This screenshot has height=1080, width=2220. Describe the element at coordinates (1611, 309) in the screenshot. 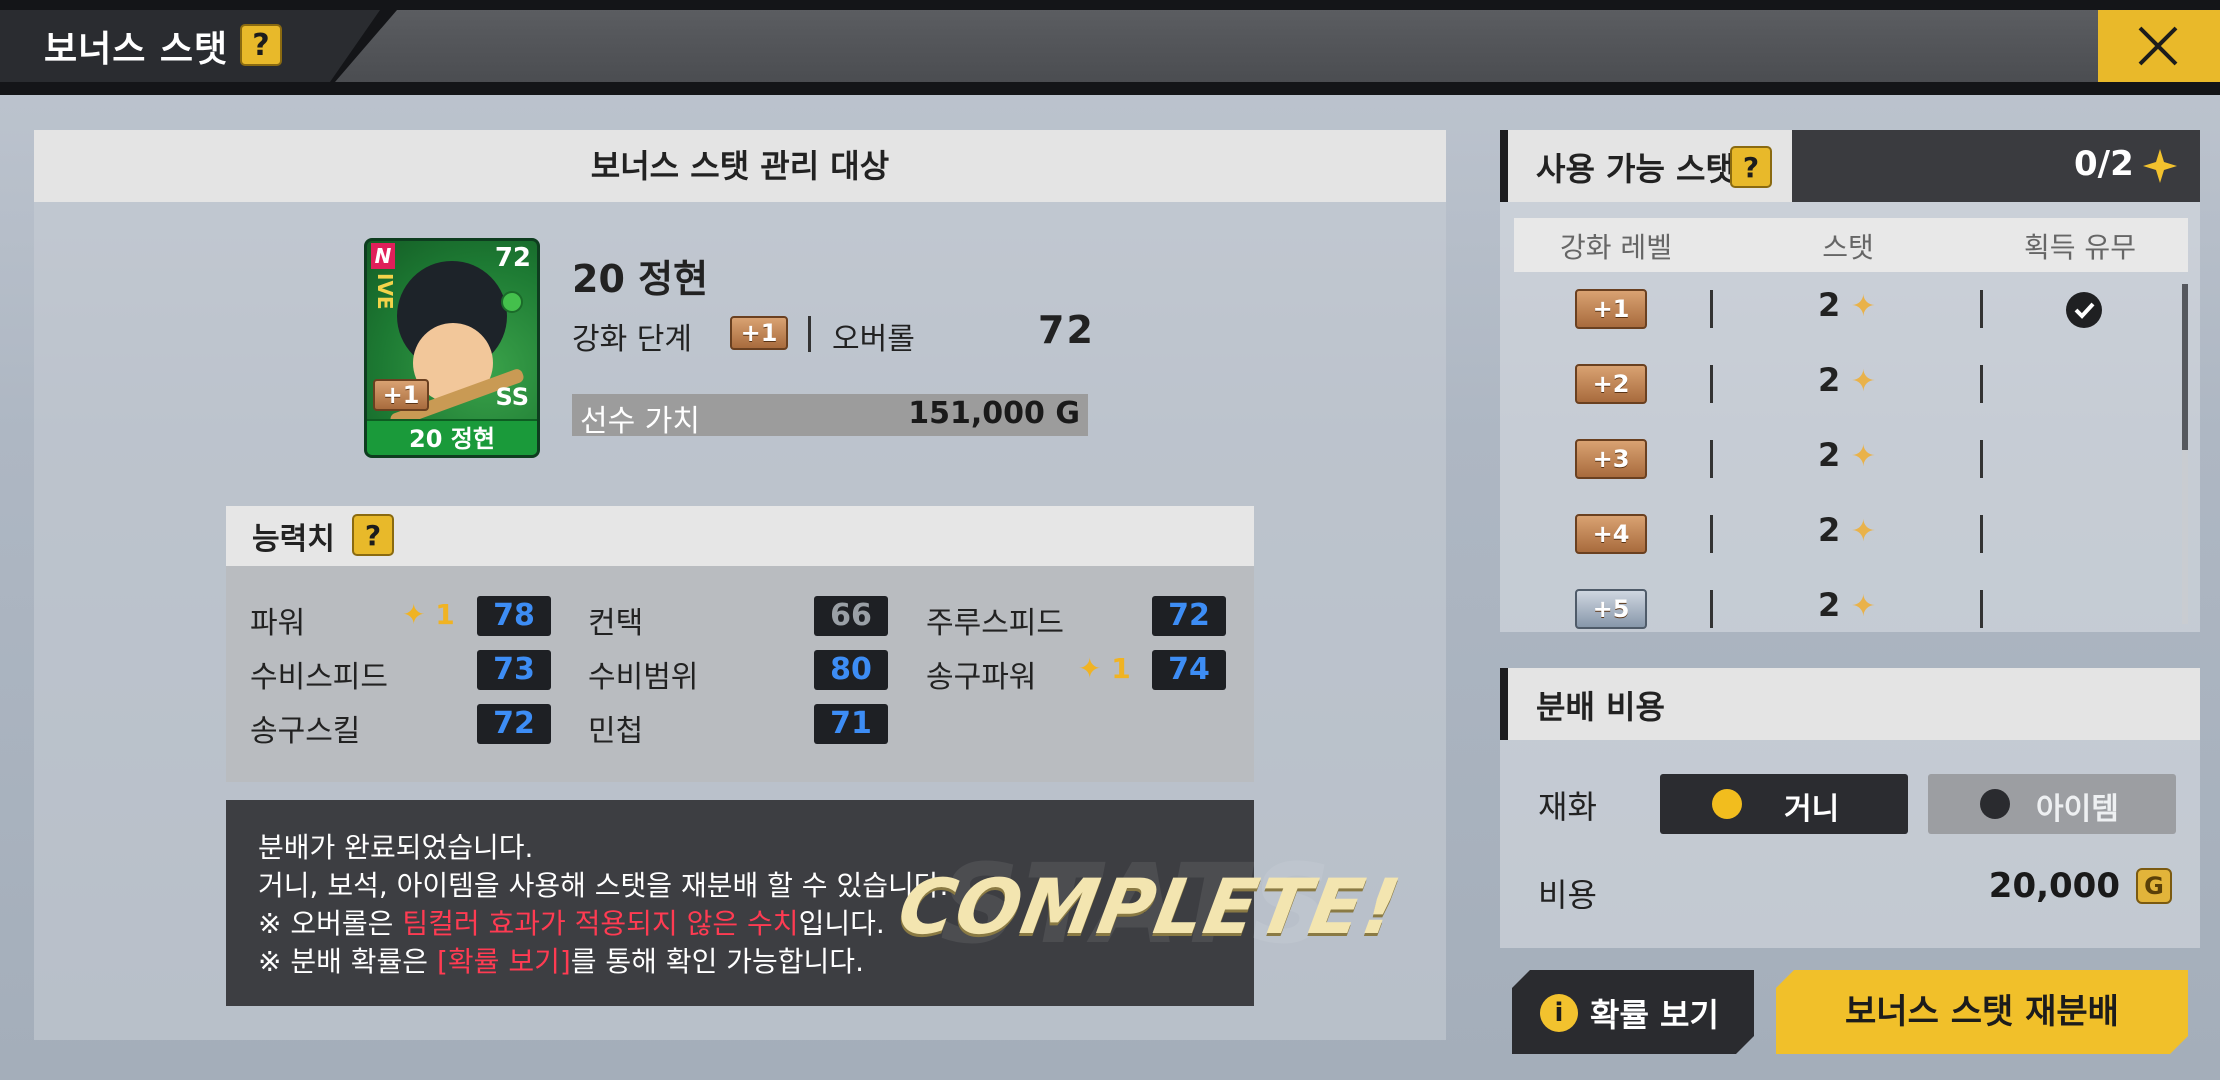

I see `level-badge-1: +1` at that location.